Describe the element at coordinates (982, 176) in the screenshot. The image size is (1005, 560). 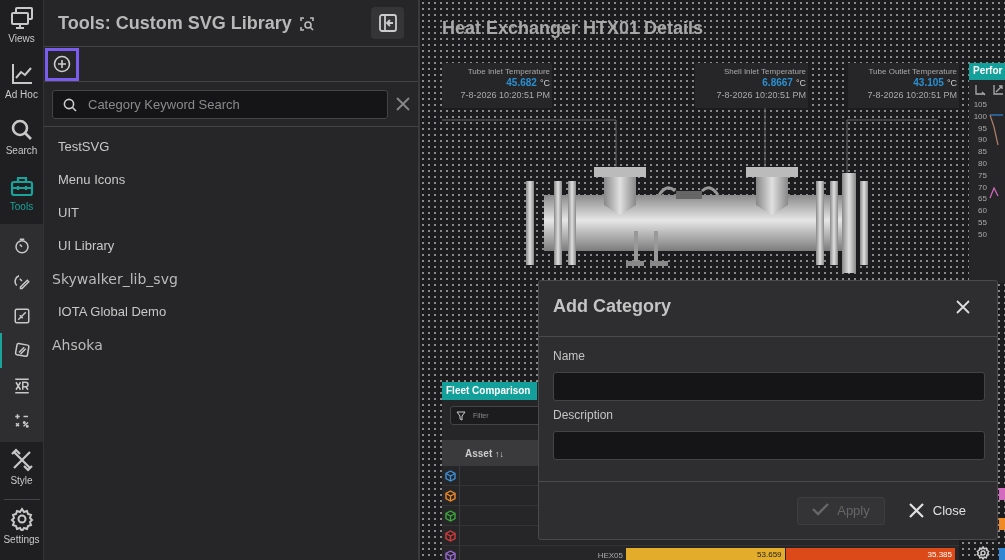
I see `axis-label: 75` at that location.